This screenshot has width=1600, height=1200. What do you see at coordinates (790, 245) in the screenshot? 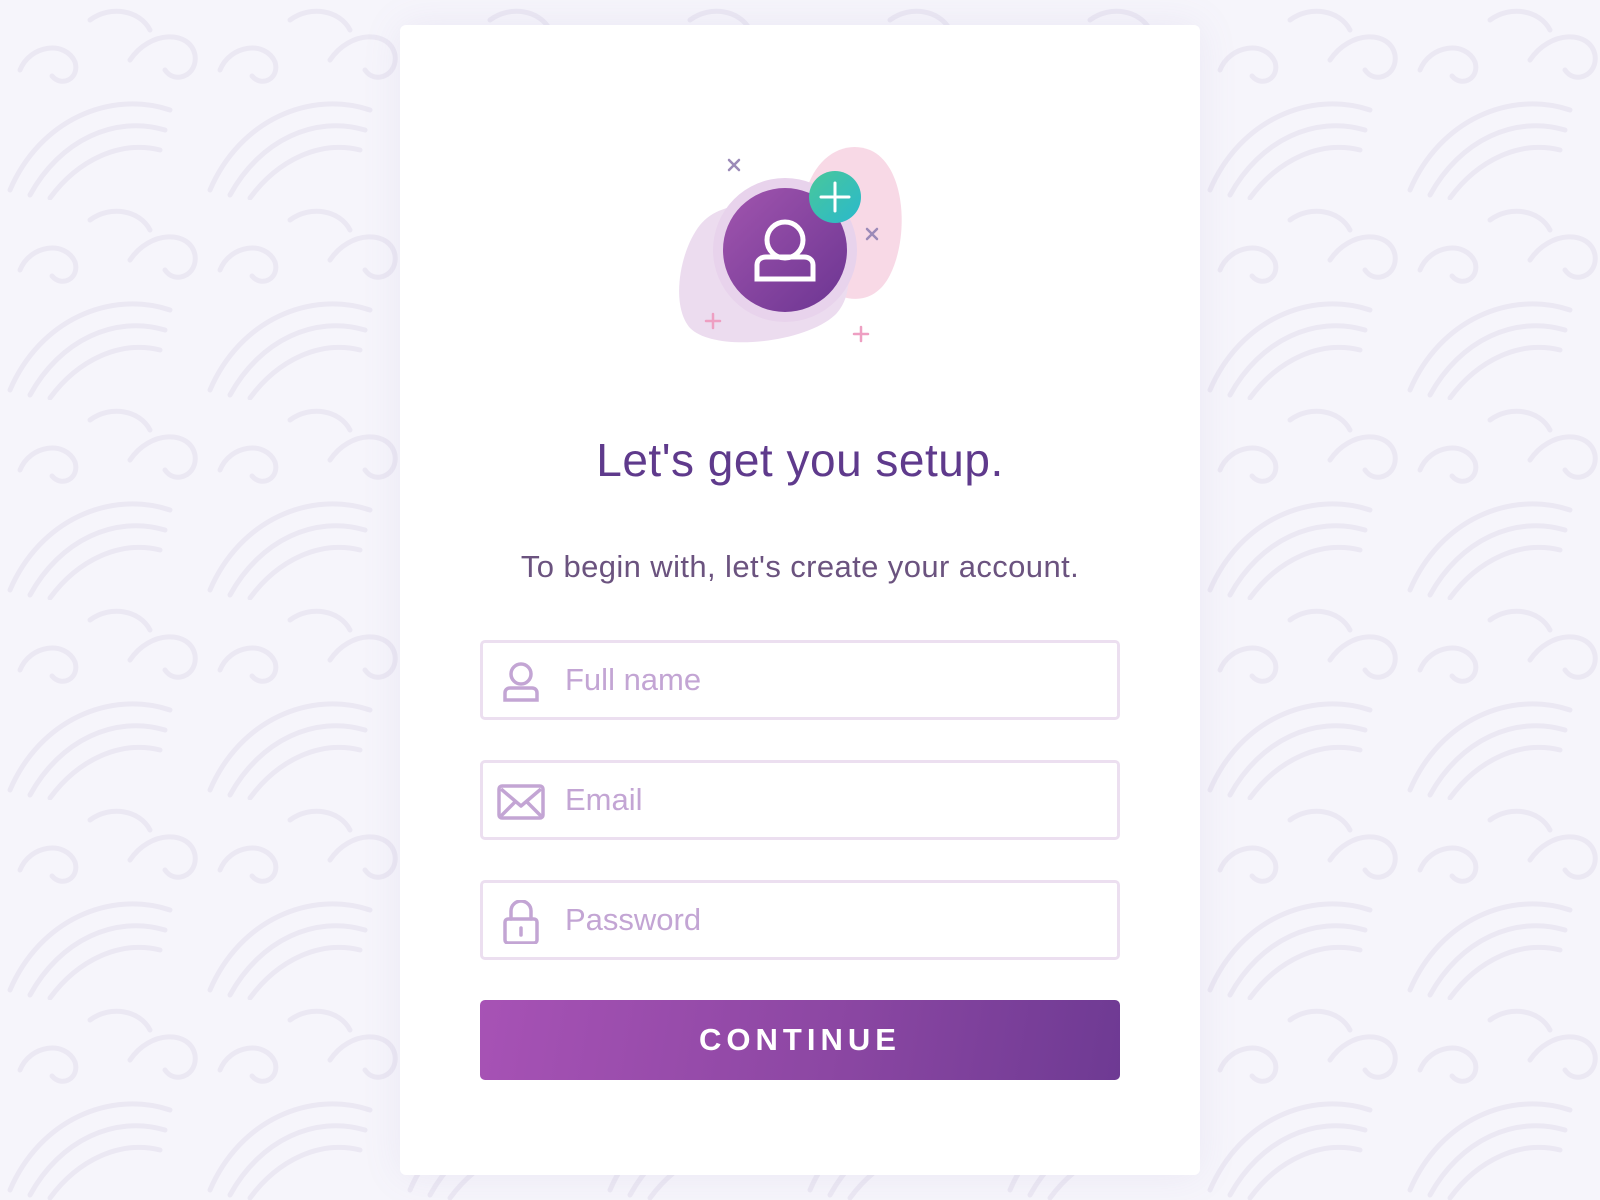
I see `add-user-illustration` at bounding box center [790, 245].